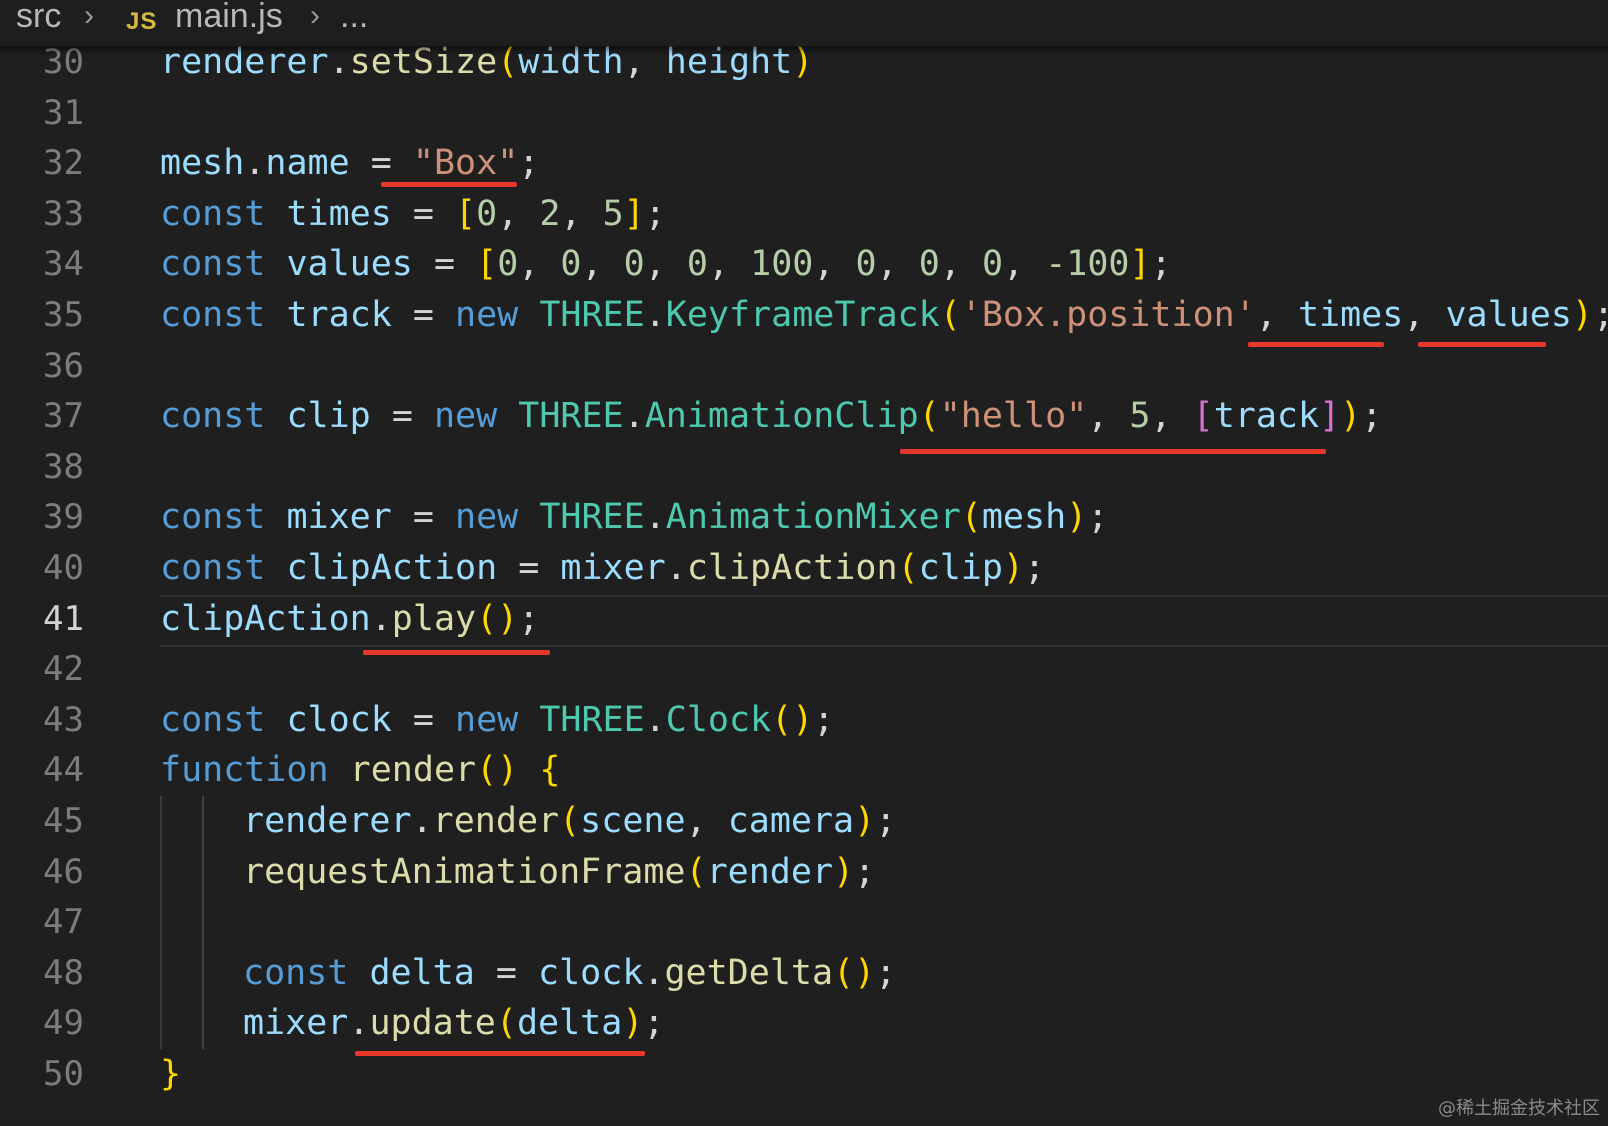 The image size is (1608, 1126). I want to click on watermark: @稀土掘金技术社区, so click(1519, 1108).